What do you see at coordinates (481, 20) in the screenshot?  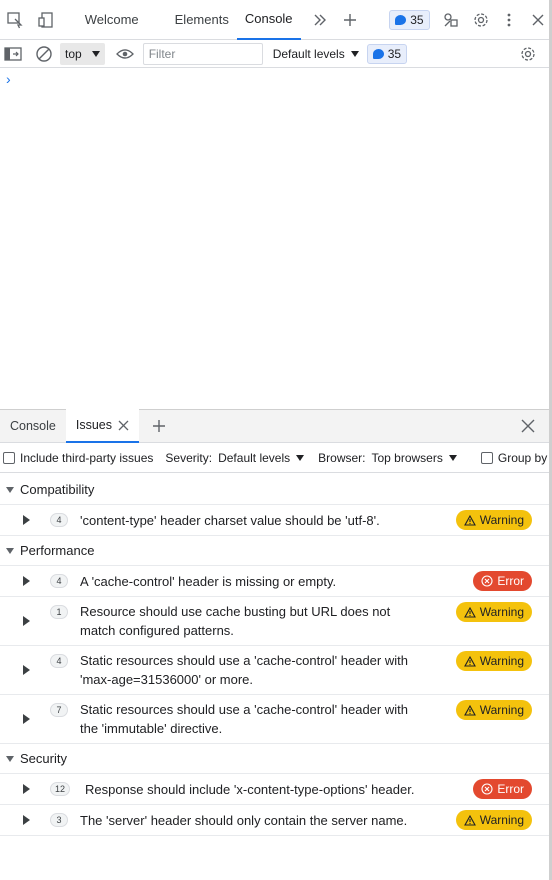 I see `settings-gear-icon` at bounding box center [481, 20].